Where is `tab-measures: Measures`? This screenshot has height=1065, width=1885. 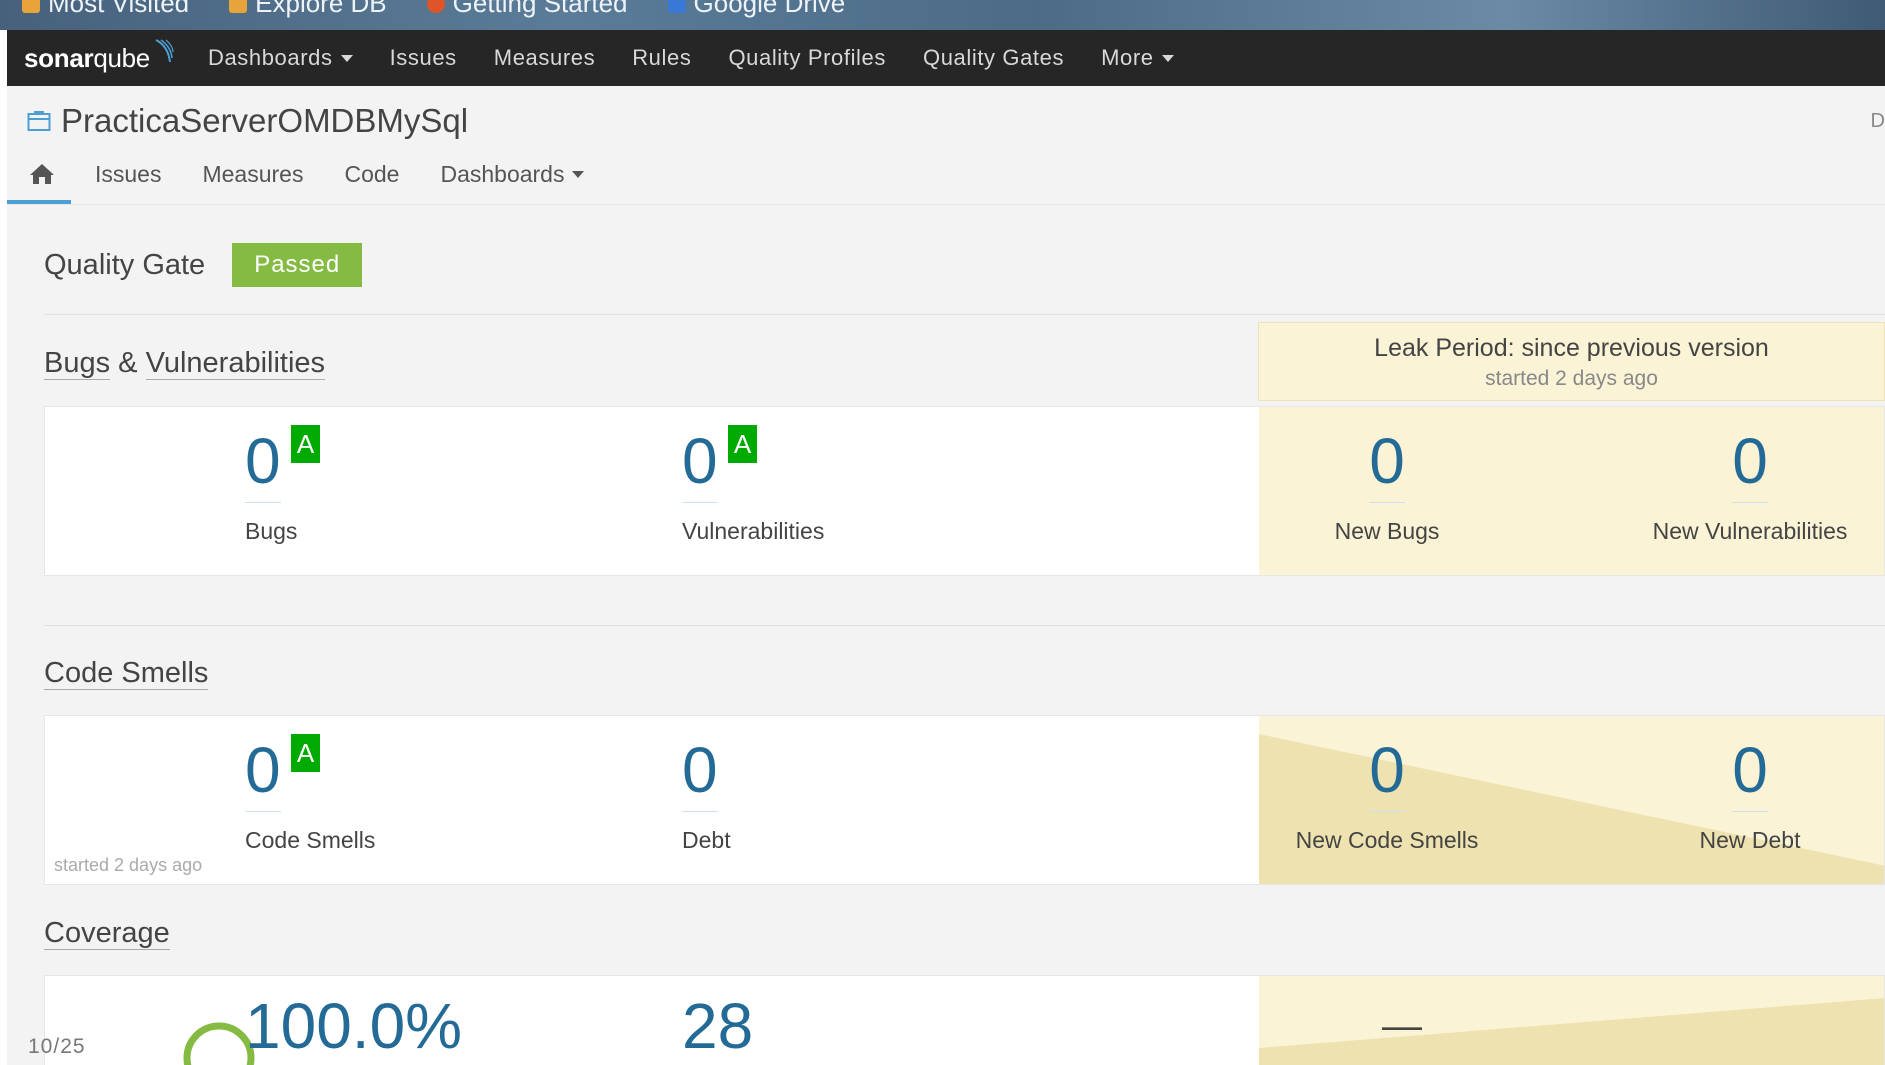 tab-measures: Measures is located at coordinates (252, 174).